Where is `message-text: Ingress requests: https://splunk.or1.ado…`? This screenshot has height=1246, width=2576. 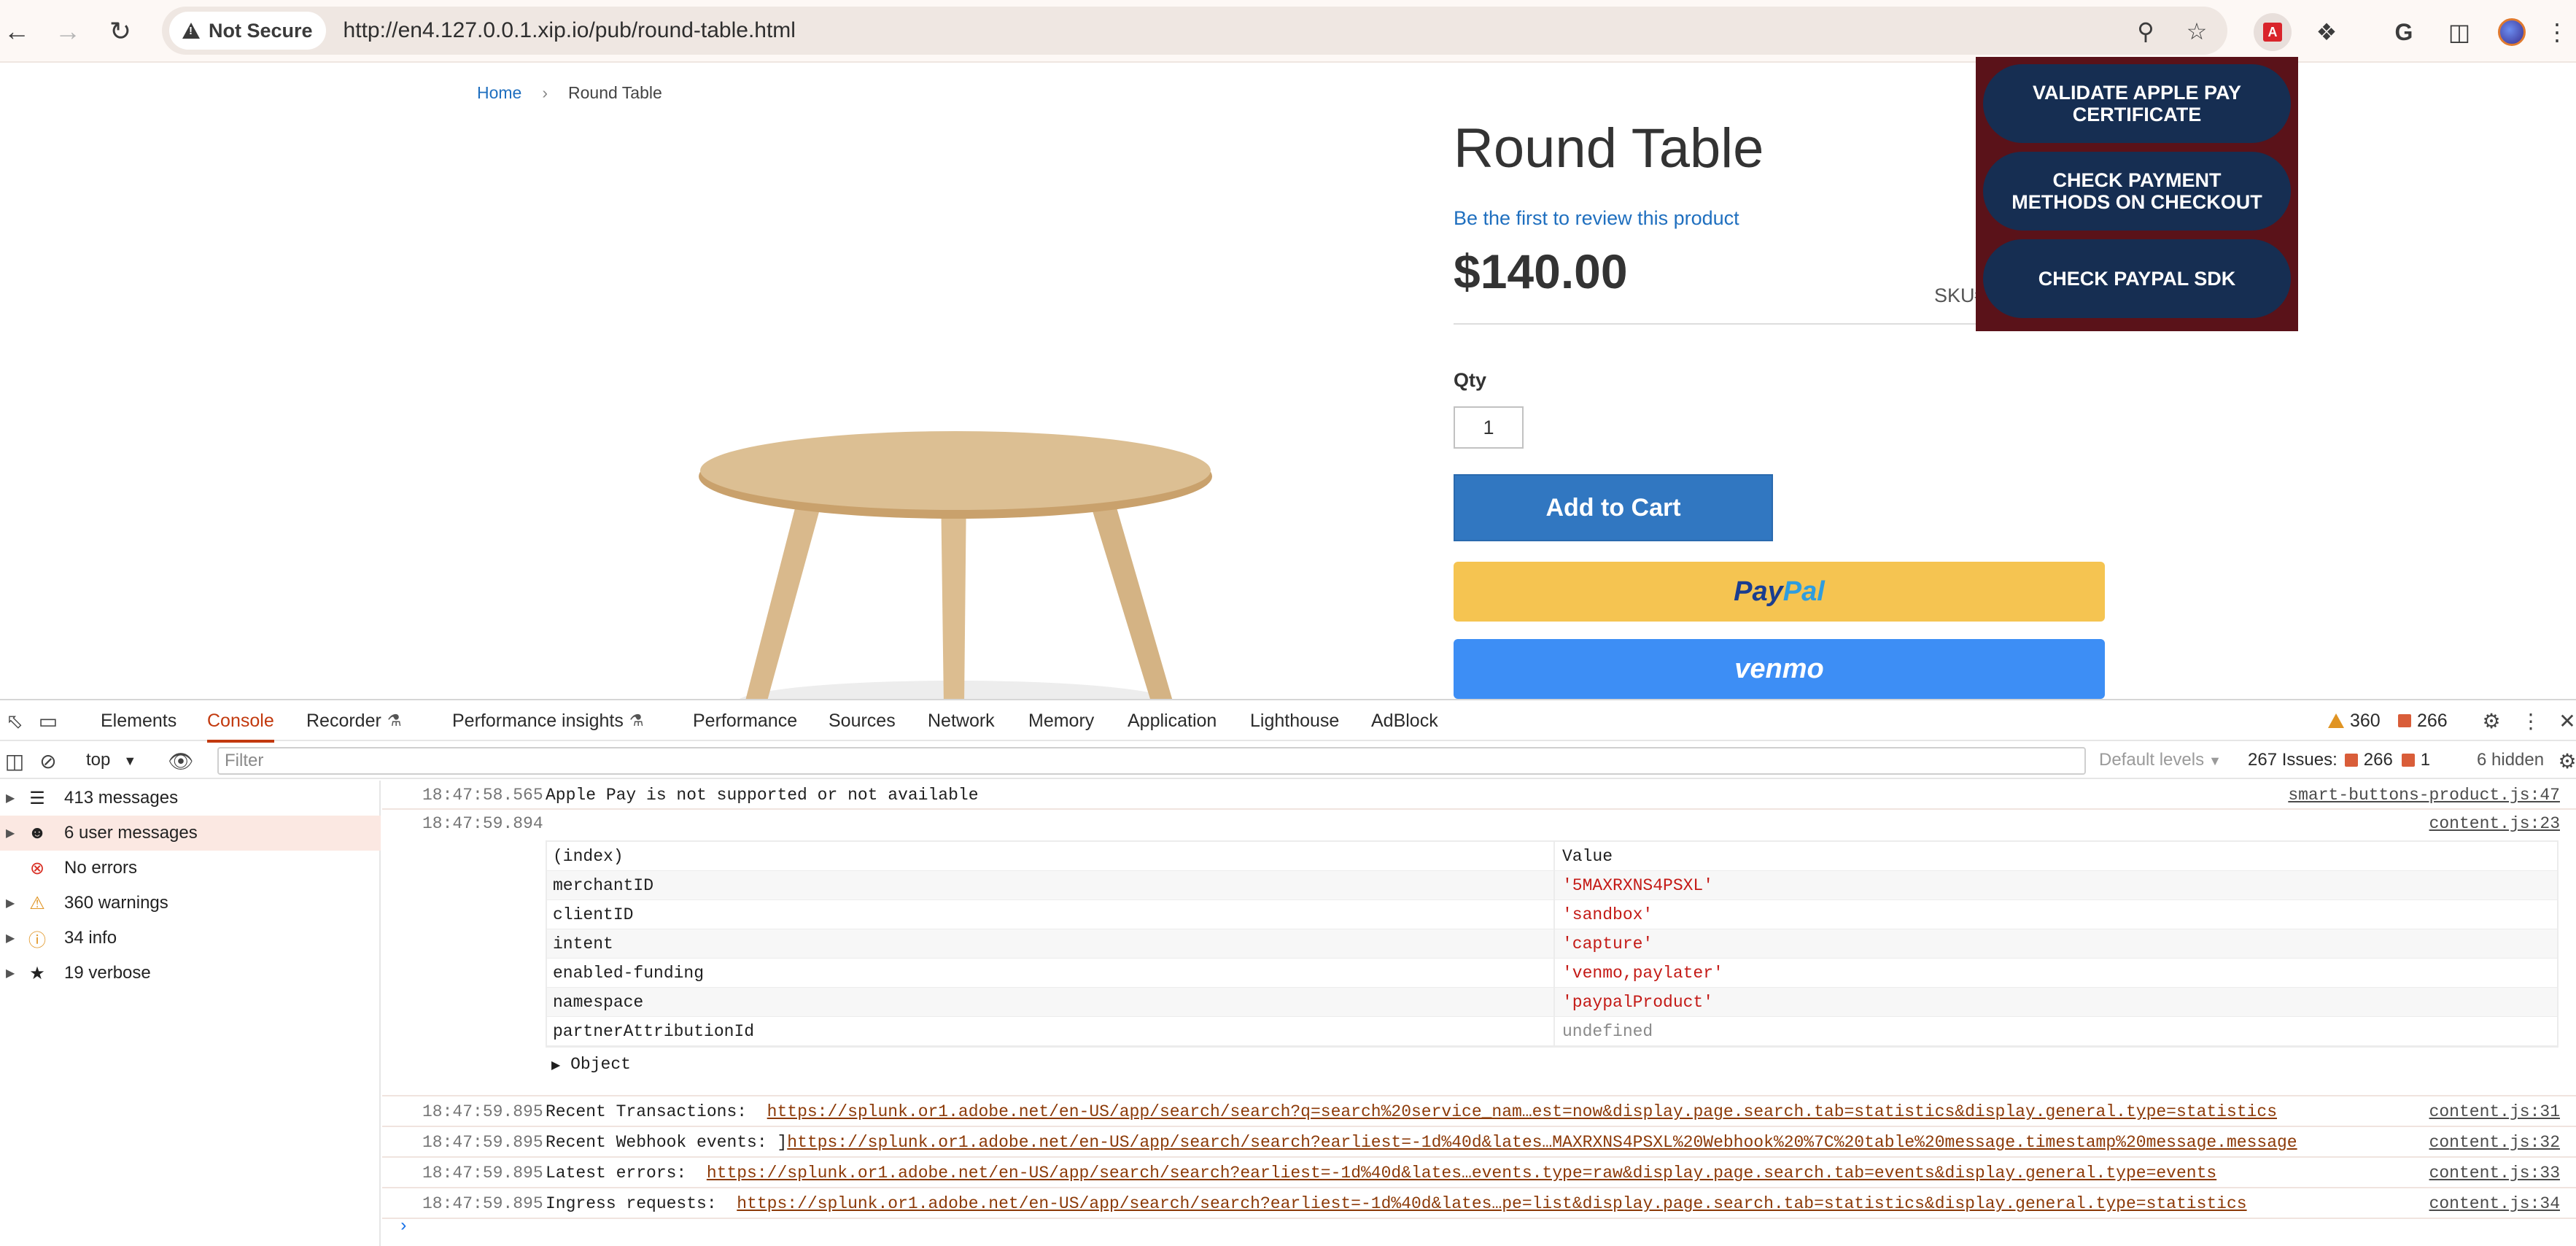
message-text: Ingress requests: https://splunk.or1.ado… is located at coordinates (1397, 1203).